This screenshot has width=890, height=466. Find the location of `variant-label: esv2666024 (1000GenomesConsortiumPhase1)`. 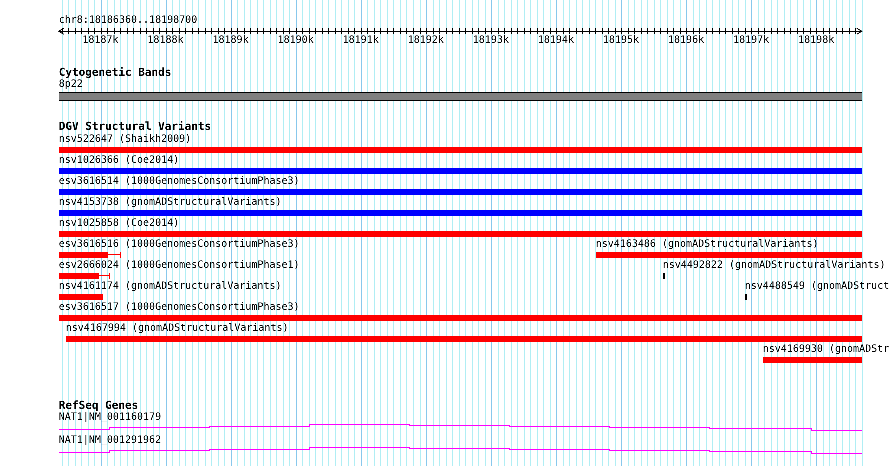

variant-label: esv2666024 (1000GenomesConsortiumPhase1) is located at coordinates (179, 266).